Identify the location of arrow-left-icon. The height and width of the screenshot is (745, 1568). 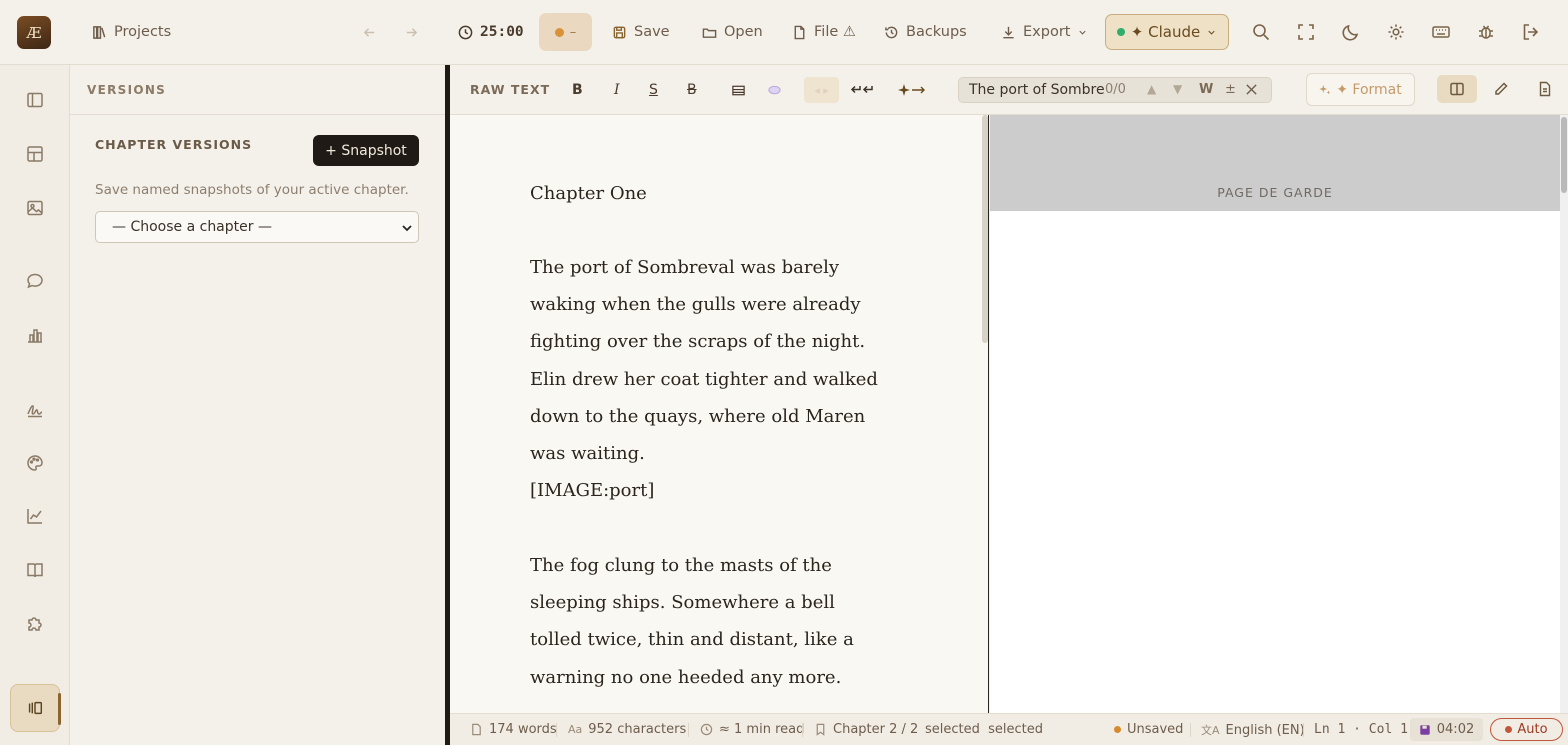
(369, 32).